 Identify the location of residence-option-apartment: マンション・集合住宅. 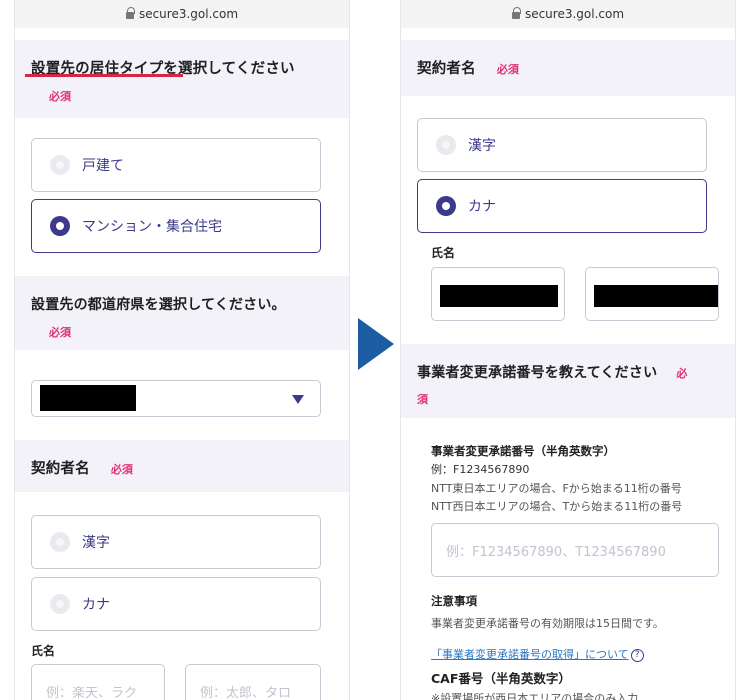
(176, 226).